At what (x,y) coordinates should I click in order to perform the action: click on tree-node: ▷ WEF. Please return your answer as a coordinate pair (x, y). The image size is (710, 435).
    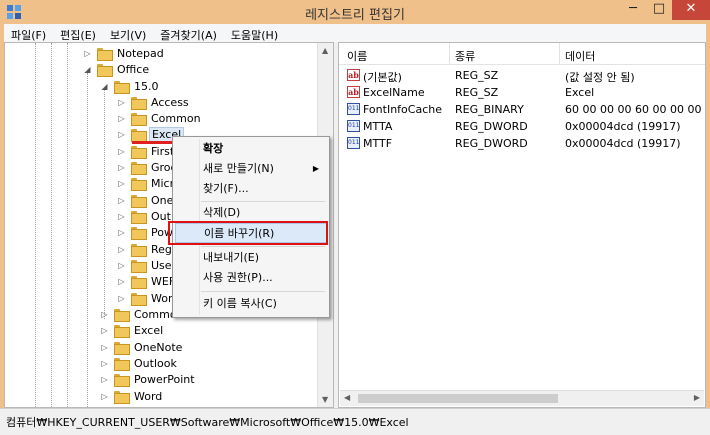
    Looking at the image, I should click on (147, 281).